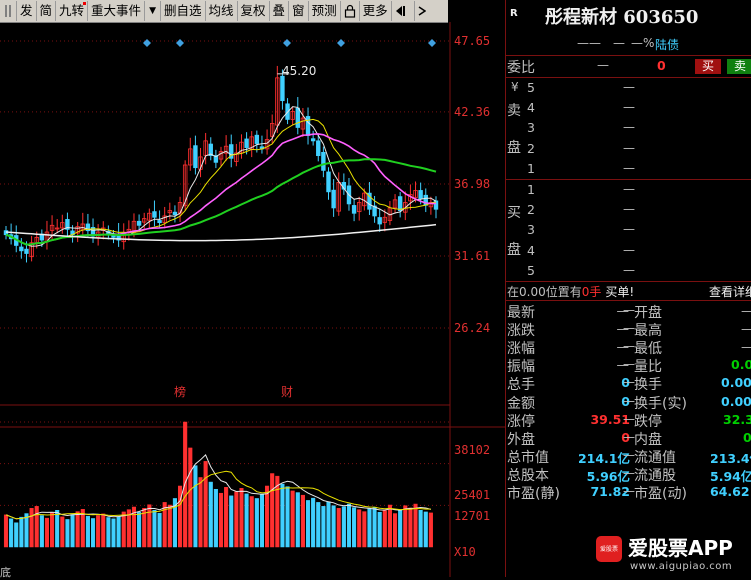 The image size is (751, 580). What do you see at coordinates (180, 391) in the screenshot?
I see `event-marker-bang: 榜` at bounding box center [180, 391].